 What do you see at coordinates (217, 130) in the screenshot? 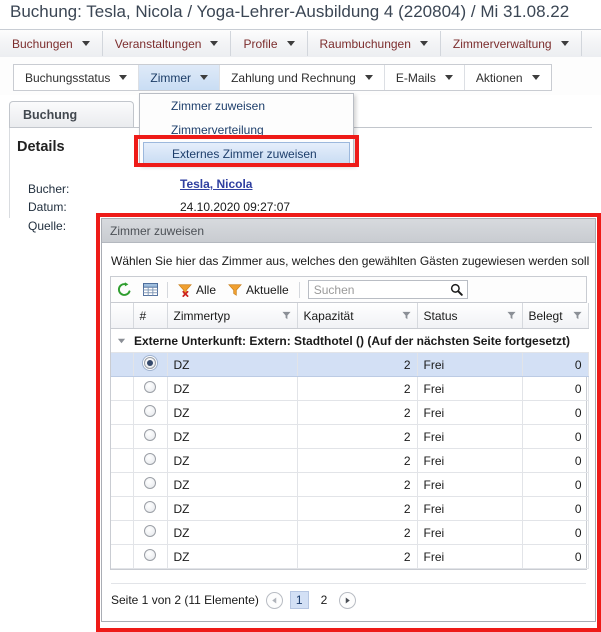
I see `menu-option-label: Zimmerverteilung` at bounding box center [217, 130].